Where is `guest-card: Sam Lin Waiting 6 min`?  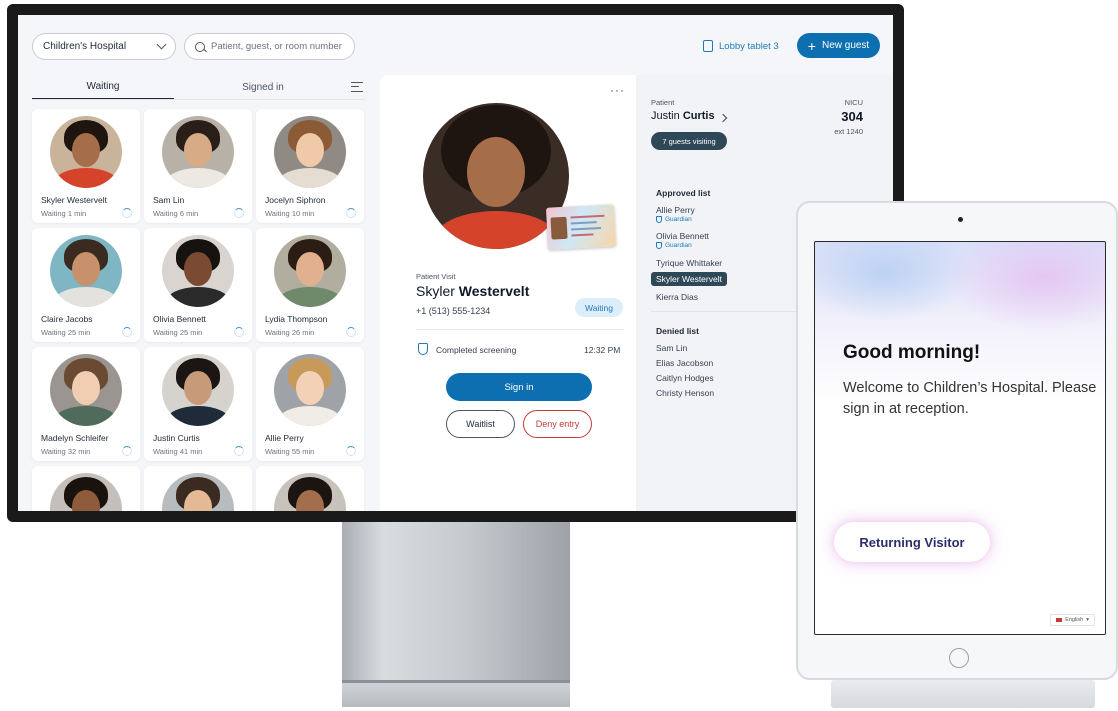 guest-card: Sam Lin Waiting 6 min is located at coordinates (198, 166).